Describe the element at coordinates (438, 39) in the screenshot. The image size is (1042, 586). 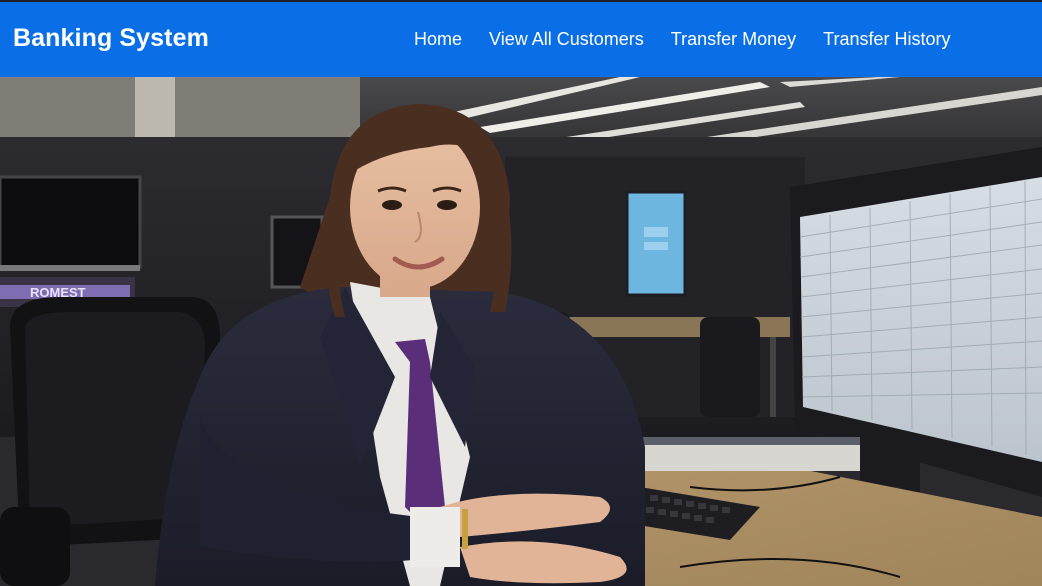
I see `nav-link-home: Home` at that location.